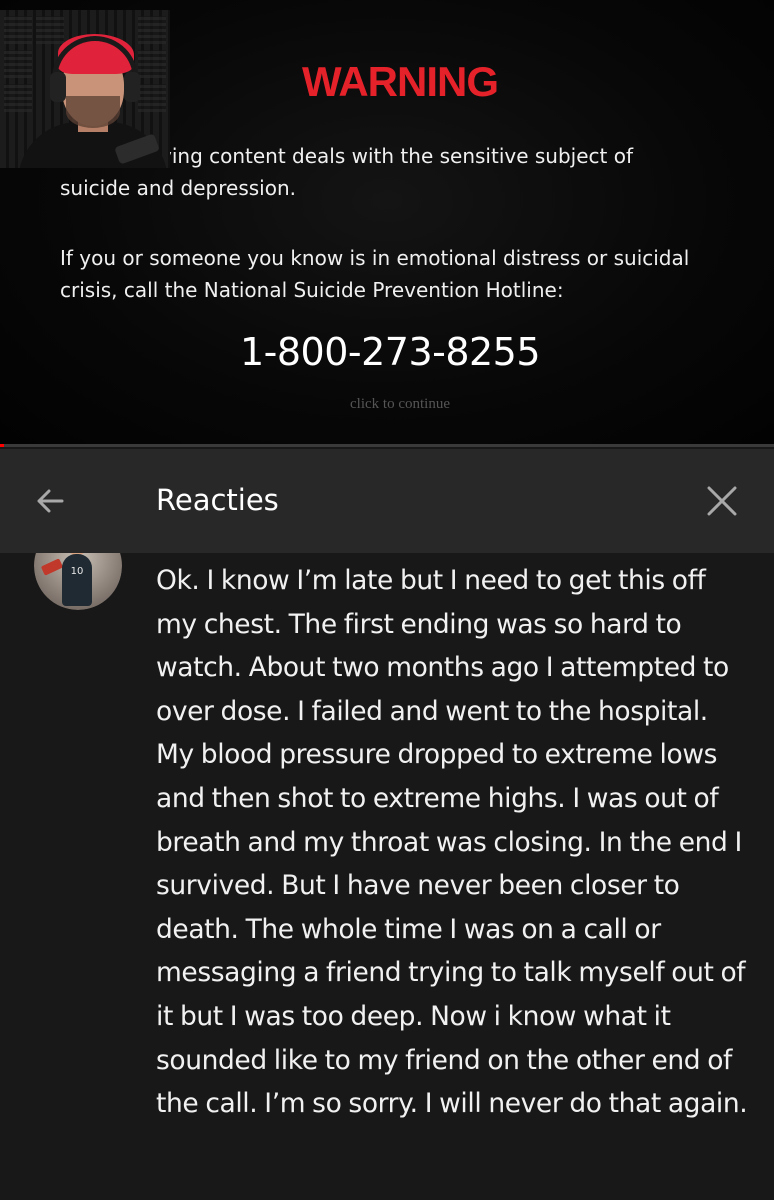 This screenshot has height=1200, width=774. I want to click on comments-header: Reacties, so click(387, 501).